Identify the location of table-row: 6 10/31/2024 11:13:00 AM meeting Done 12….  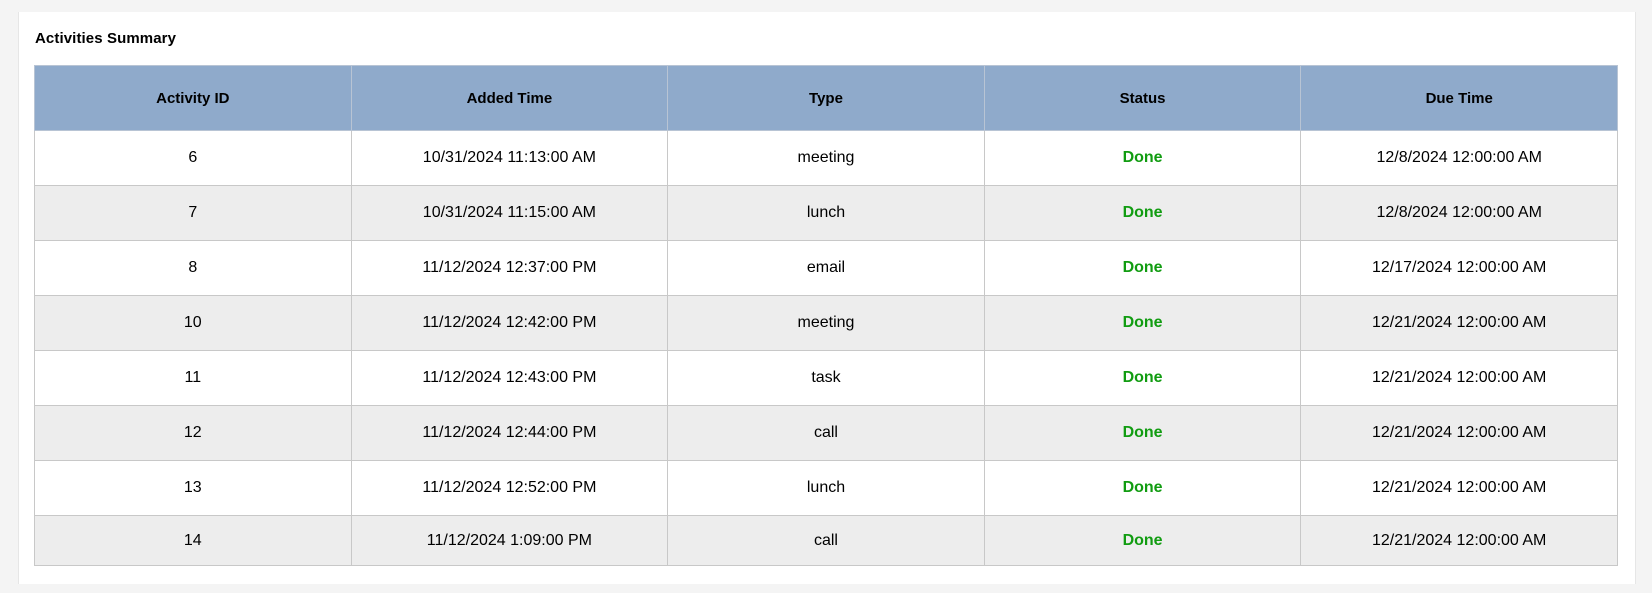
(826, 158).